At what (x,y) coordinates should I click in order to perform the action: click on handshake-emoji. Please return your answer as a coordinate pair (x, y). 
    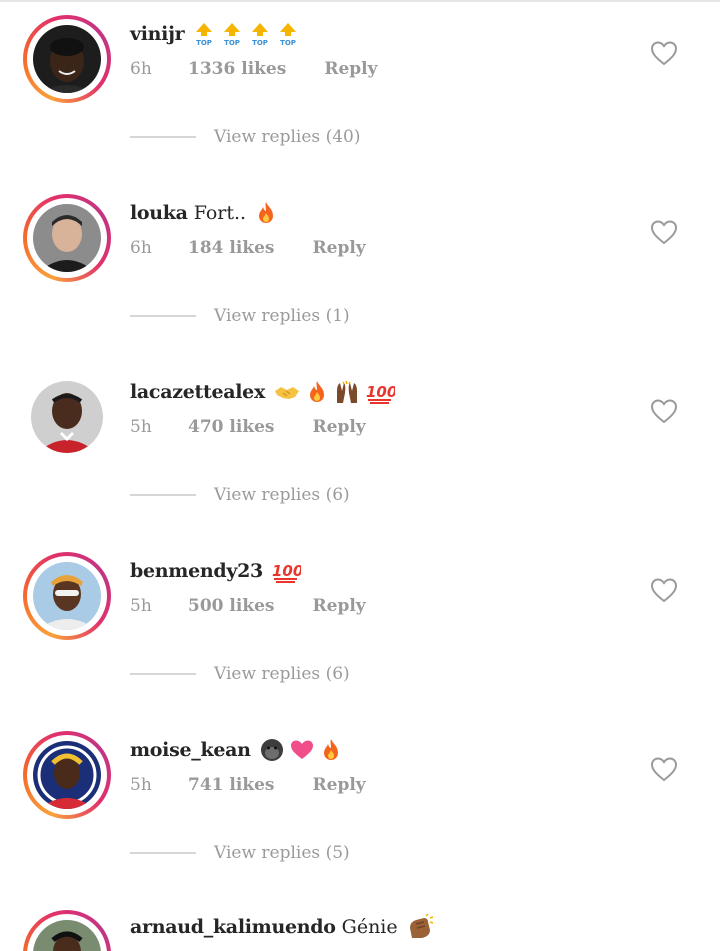
    Looking at the image, I should click on (287, 392).